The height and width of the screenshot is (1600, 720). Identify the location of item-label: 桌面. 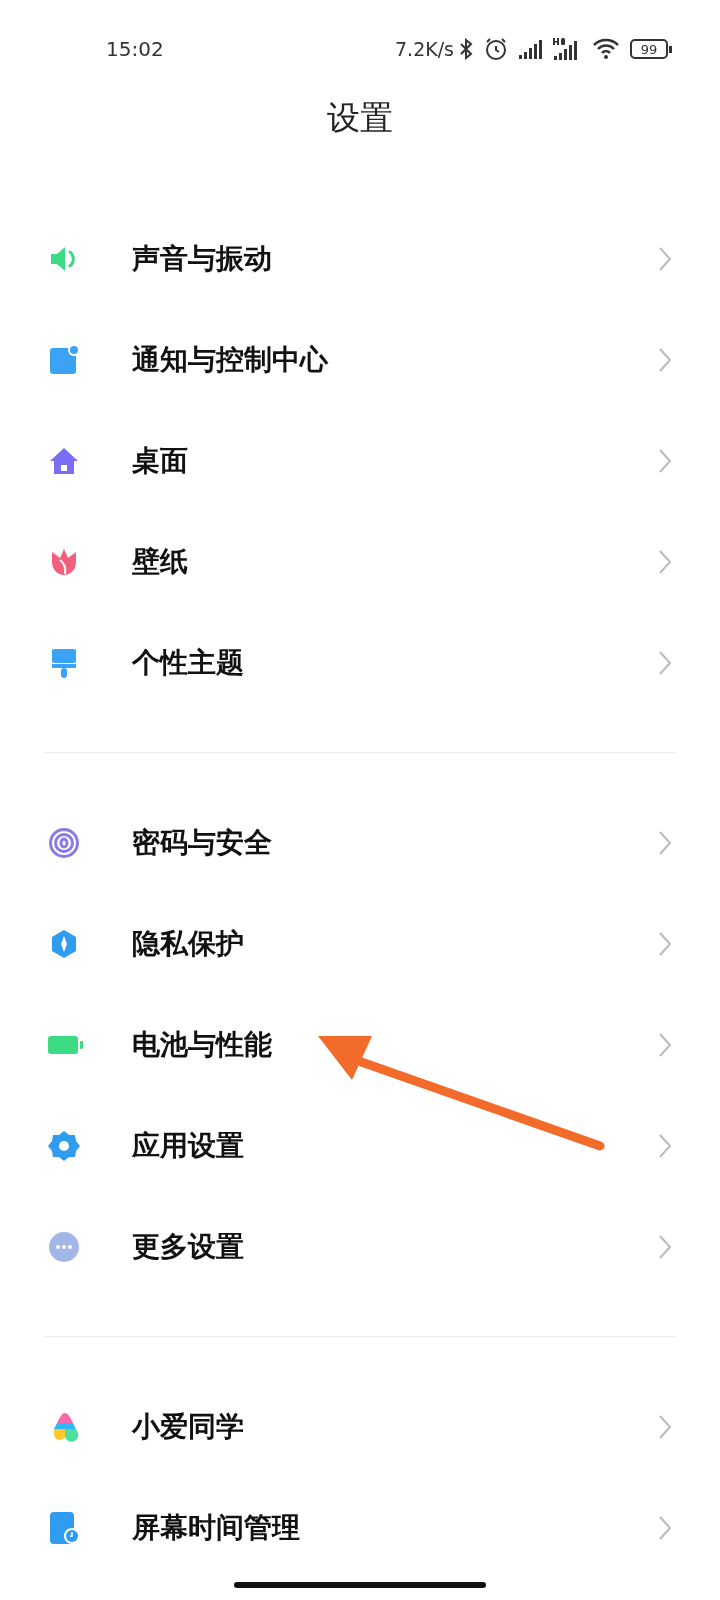
(160, 460).